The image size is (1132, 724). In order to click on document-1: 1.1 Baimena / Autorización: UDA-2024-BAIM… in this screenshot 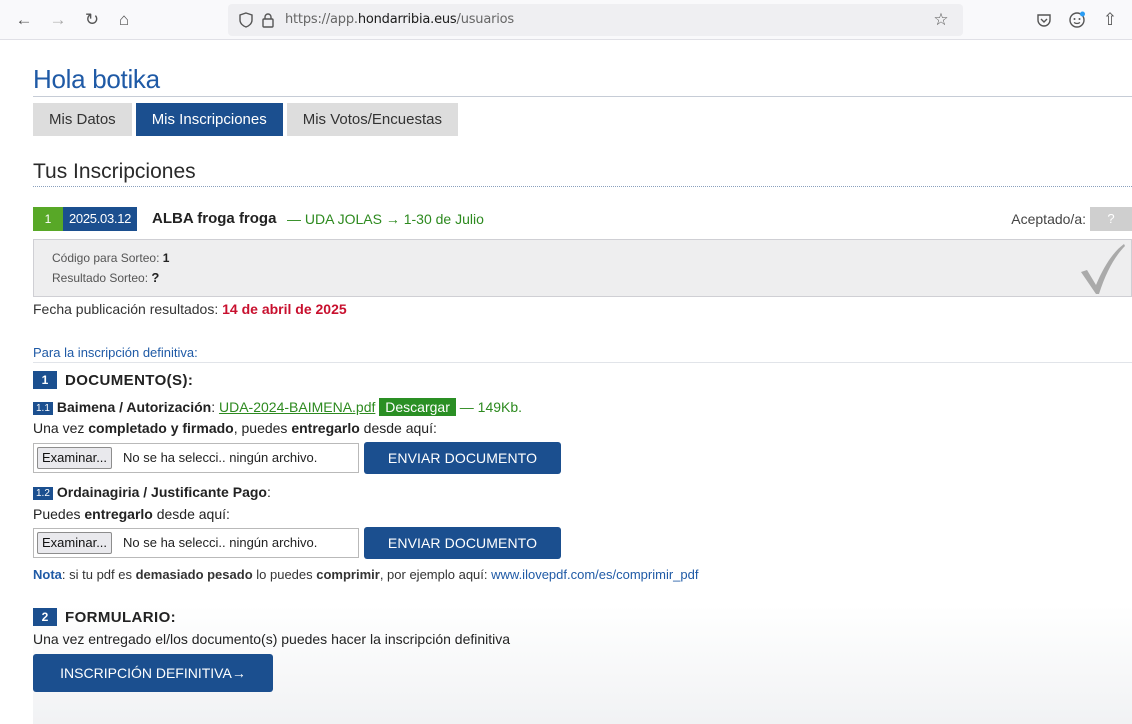, I will do `click(277, 407)`.